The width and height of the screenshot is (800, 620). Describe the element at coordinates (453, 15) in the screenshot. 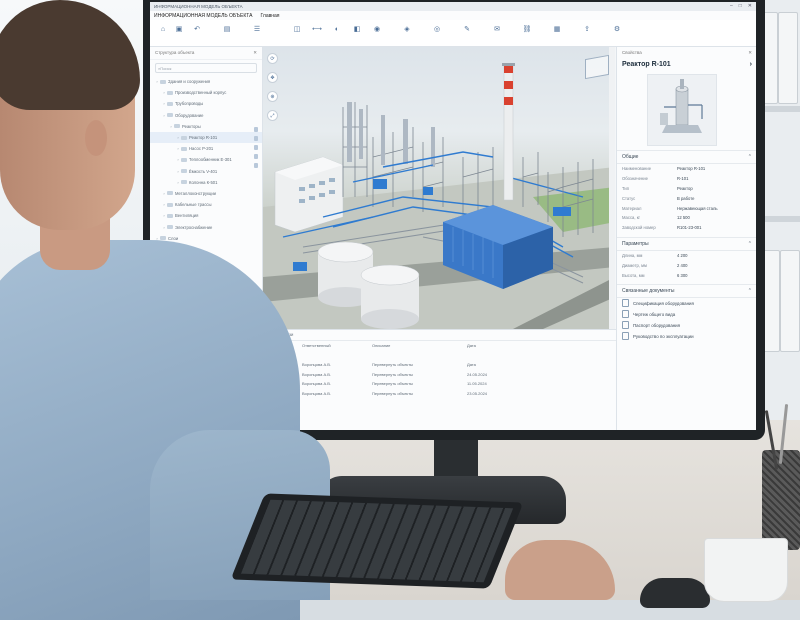

I see `menu-bar: ИНФОРМАЦИОННАЯ МОДЕЛЬ ОБЪЕКТА Главная` at that location.